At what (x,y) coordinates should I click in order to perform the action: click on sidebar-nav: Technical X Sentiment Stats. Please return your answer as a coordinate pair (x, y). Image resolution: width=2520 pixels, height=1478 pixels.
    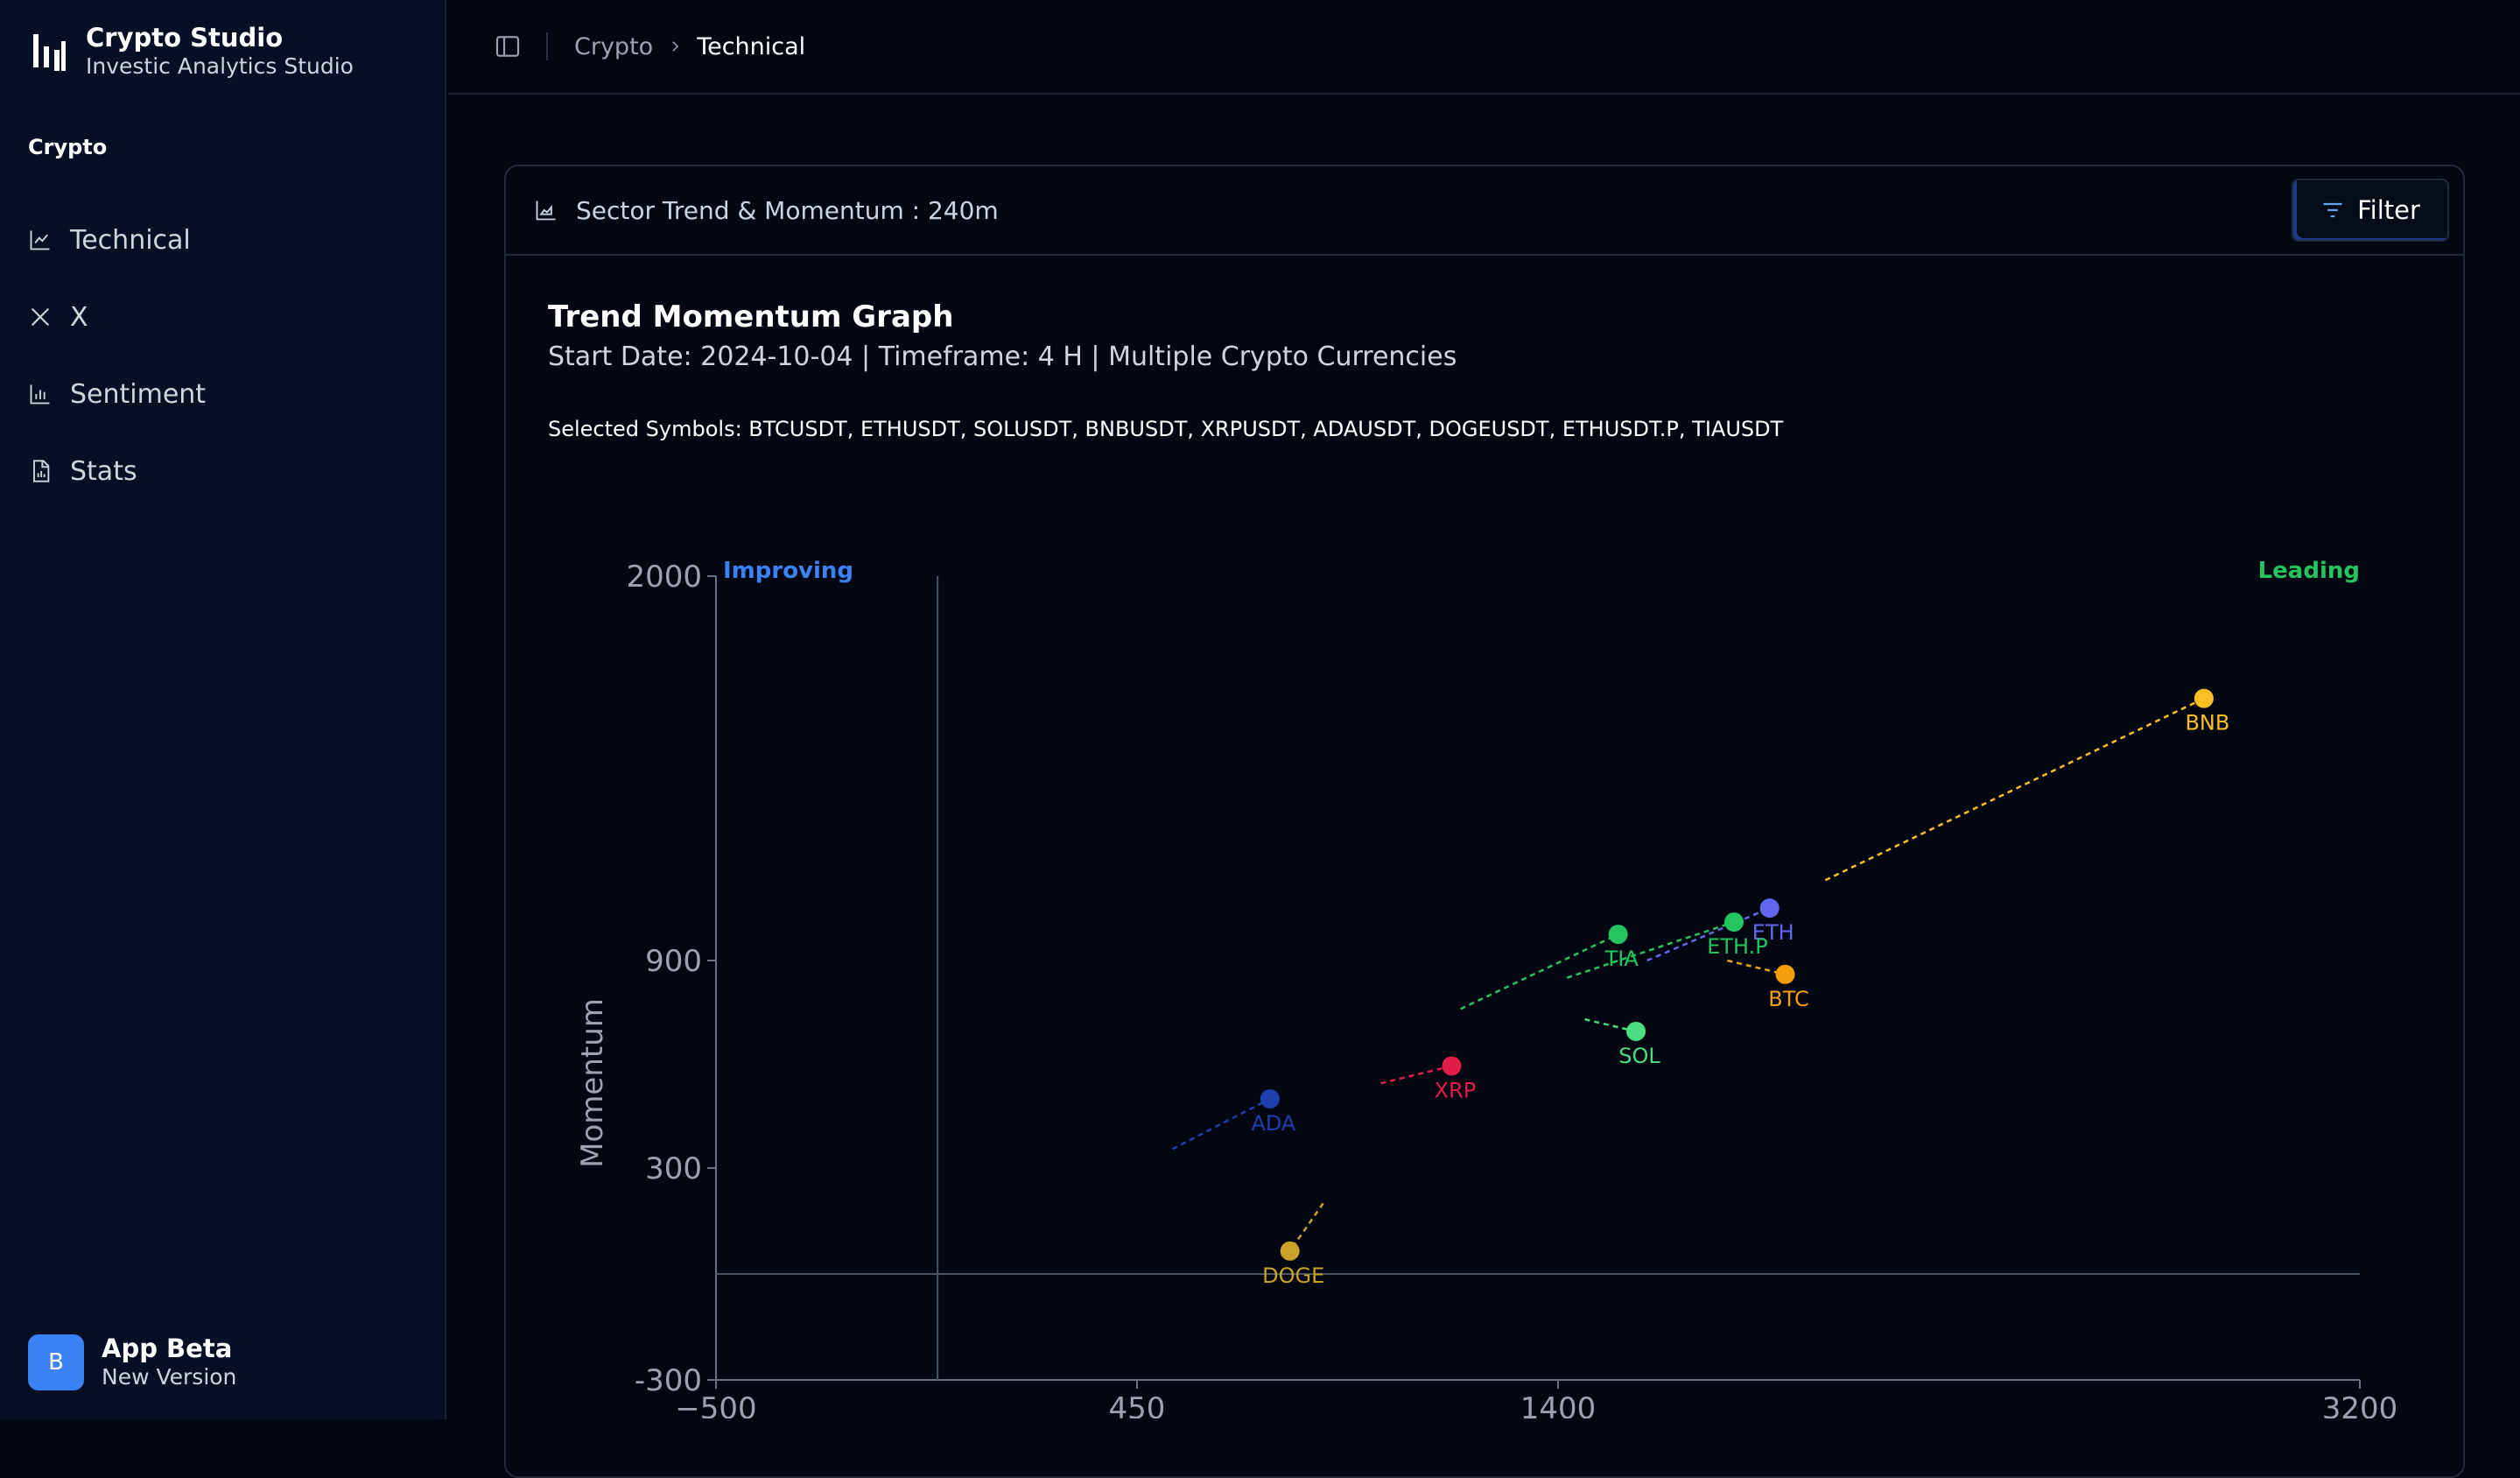
    Looking at the image, I should click on (220, 355).